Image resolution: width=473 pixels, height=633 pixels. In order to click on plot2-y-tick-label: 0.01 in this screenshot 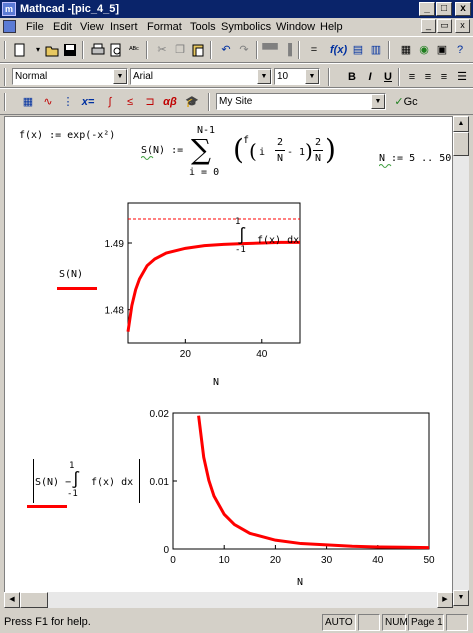, I will do `click(160, 482)`.